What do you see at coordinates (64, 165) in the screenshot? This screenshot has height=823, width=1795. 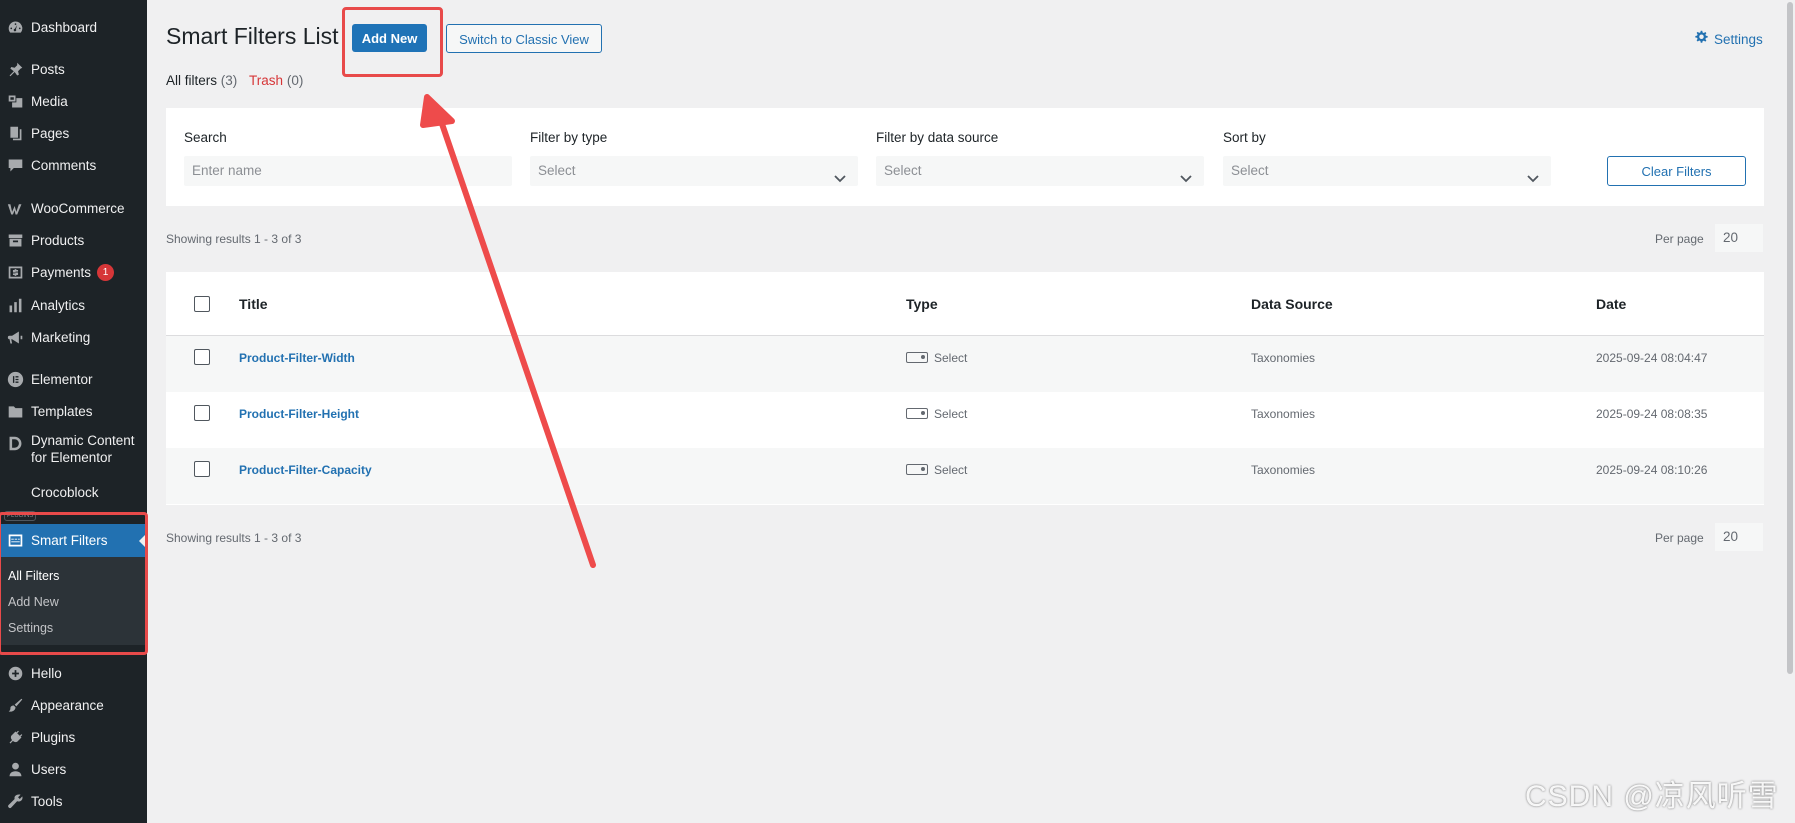 I see `sidebar-item-label: Comments` at bounding box center [64, 165].